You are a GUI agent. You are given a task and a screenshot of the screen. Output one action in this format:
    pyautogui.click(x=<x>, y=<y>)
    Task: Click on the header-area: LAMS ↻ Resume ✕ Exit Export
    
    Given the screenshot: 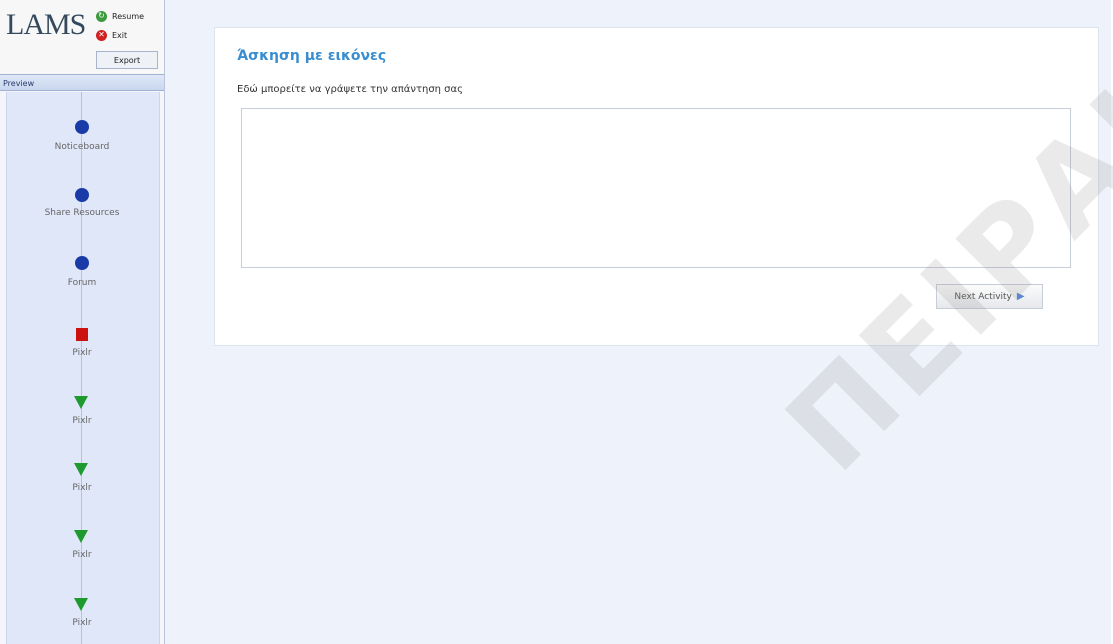 What is the action you would take?
    pyautogui.click(x=82, y=37)
    